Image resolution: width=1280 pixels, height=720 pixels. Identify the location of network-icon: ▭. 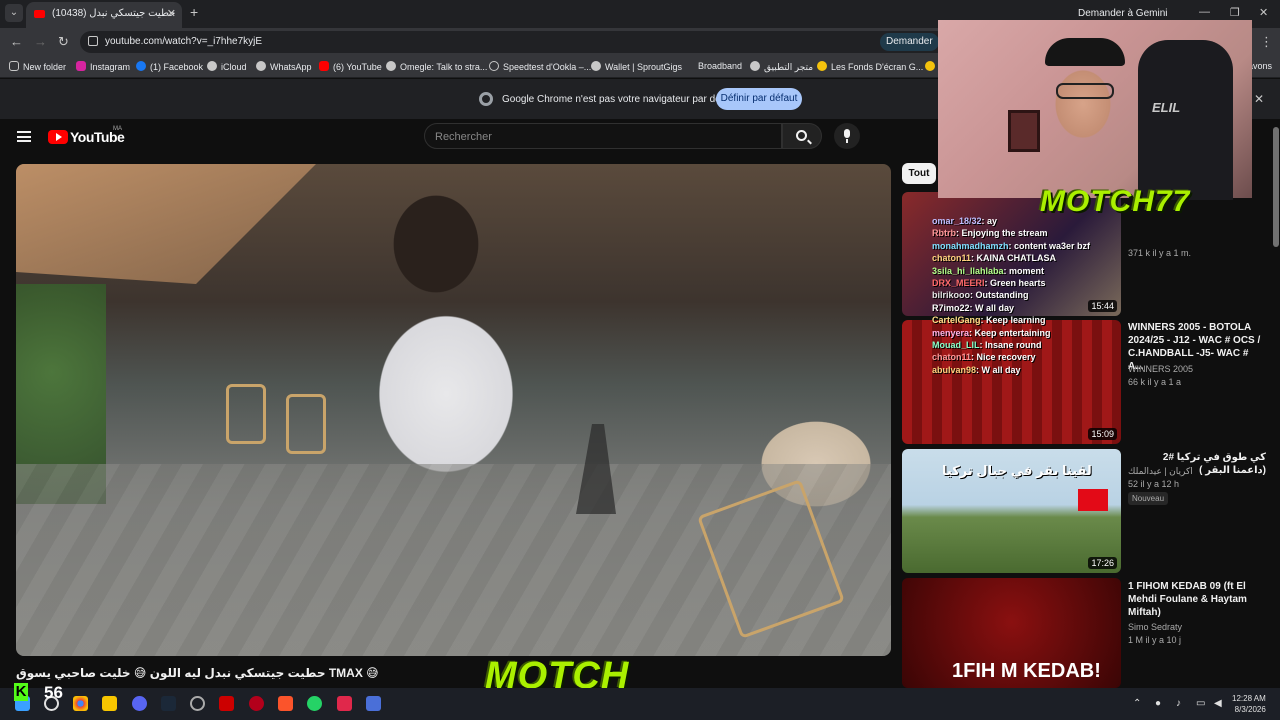
(1200, 703).